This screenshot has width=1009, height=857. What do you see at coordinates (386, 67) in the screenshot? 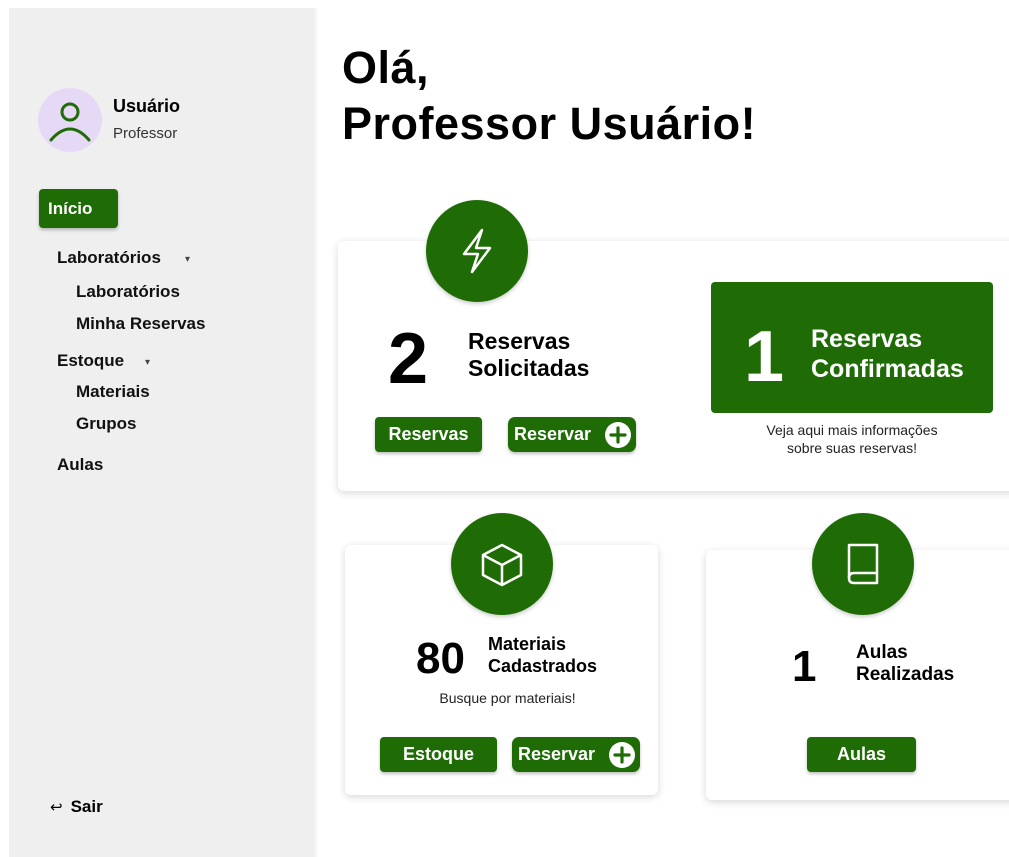
I see `greeting-line1: Olá,` at bounding box center [386, 67].